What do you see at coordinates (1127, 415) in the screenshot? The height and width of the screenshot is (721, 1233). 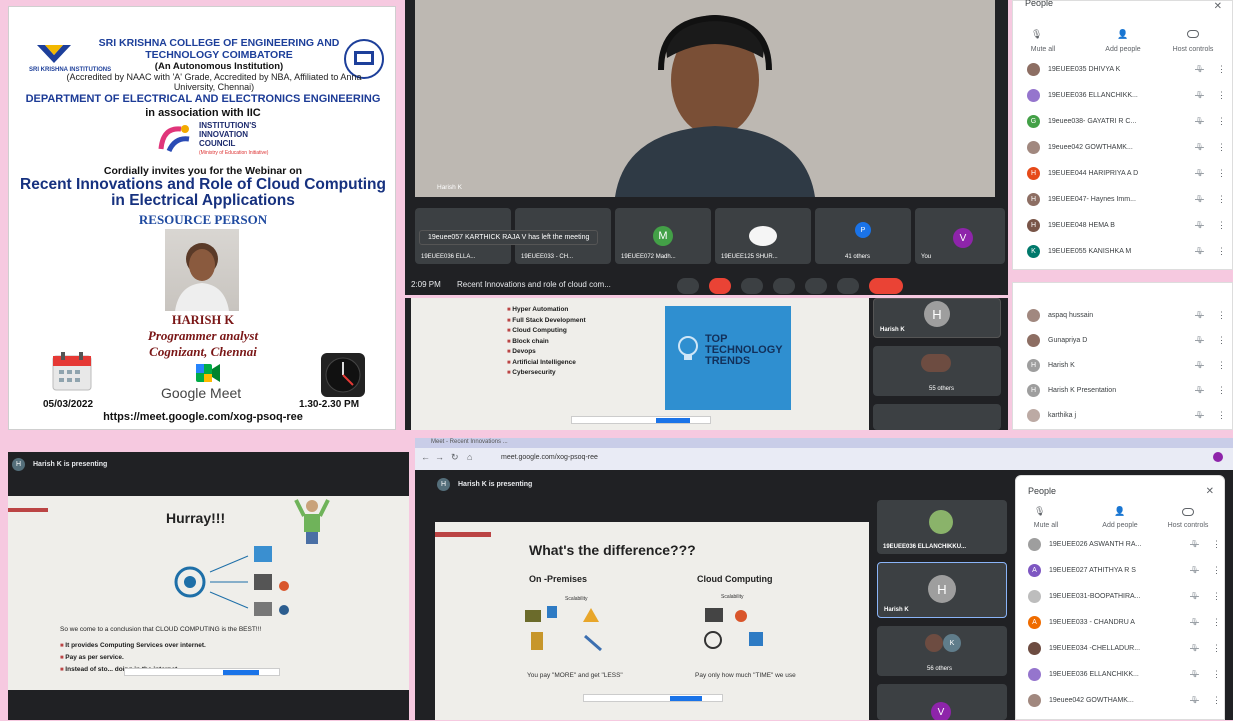 I see `participant-row: karthika j 🎙 ⋮` at bounding box center [1127, 415].